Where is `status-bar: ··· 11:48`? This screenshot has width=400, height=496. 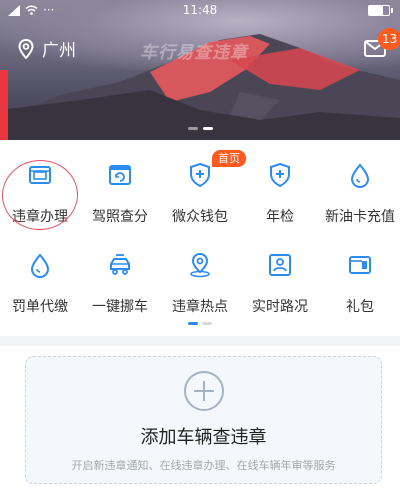 status-bar: ··· 11:48 is located at coordinates (200, 11).